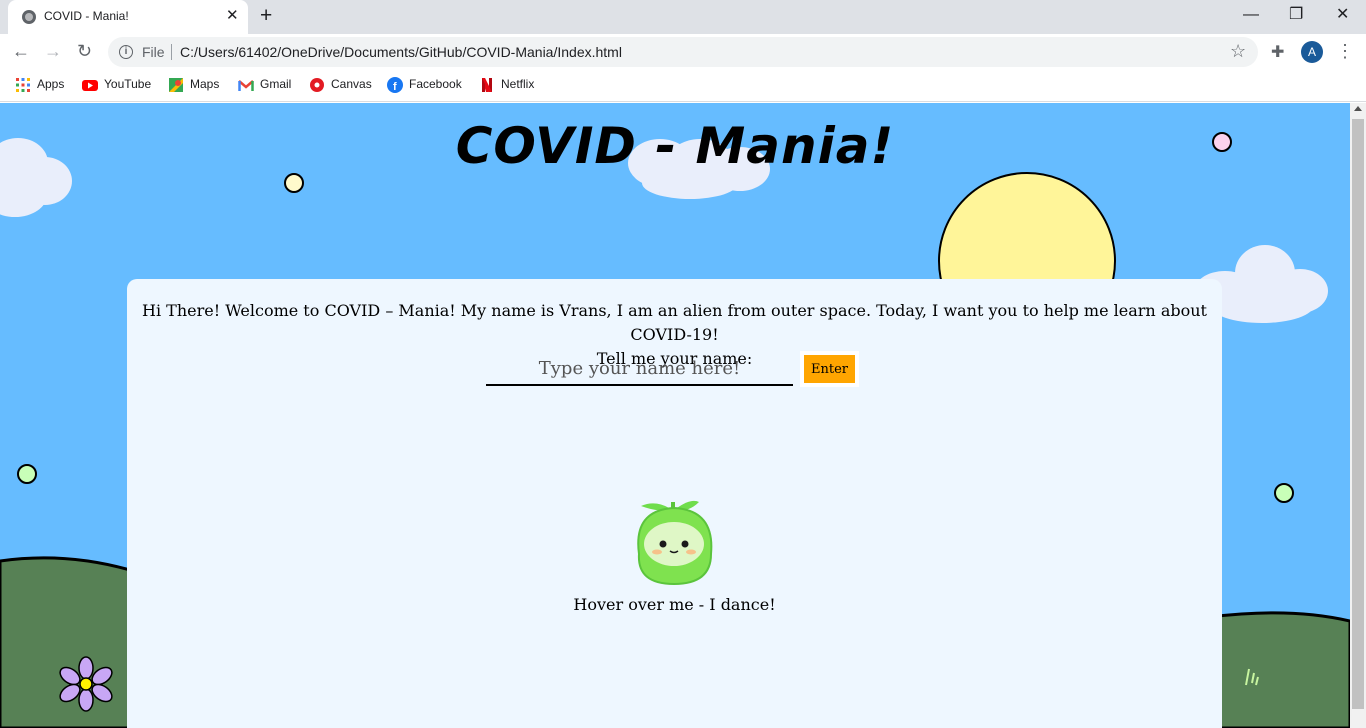 This screenshot has width=1366, height=728. Describe the element at coordinates (23, 85) in the screenshot. I see `apps-grid-icon` at that location.